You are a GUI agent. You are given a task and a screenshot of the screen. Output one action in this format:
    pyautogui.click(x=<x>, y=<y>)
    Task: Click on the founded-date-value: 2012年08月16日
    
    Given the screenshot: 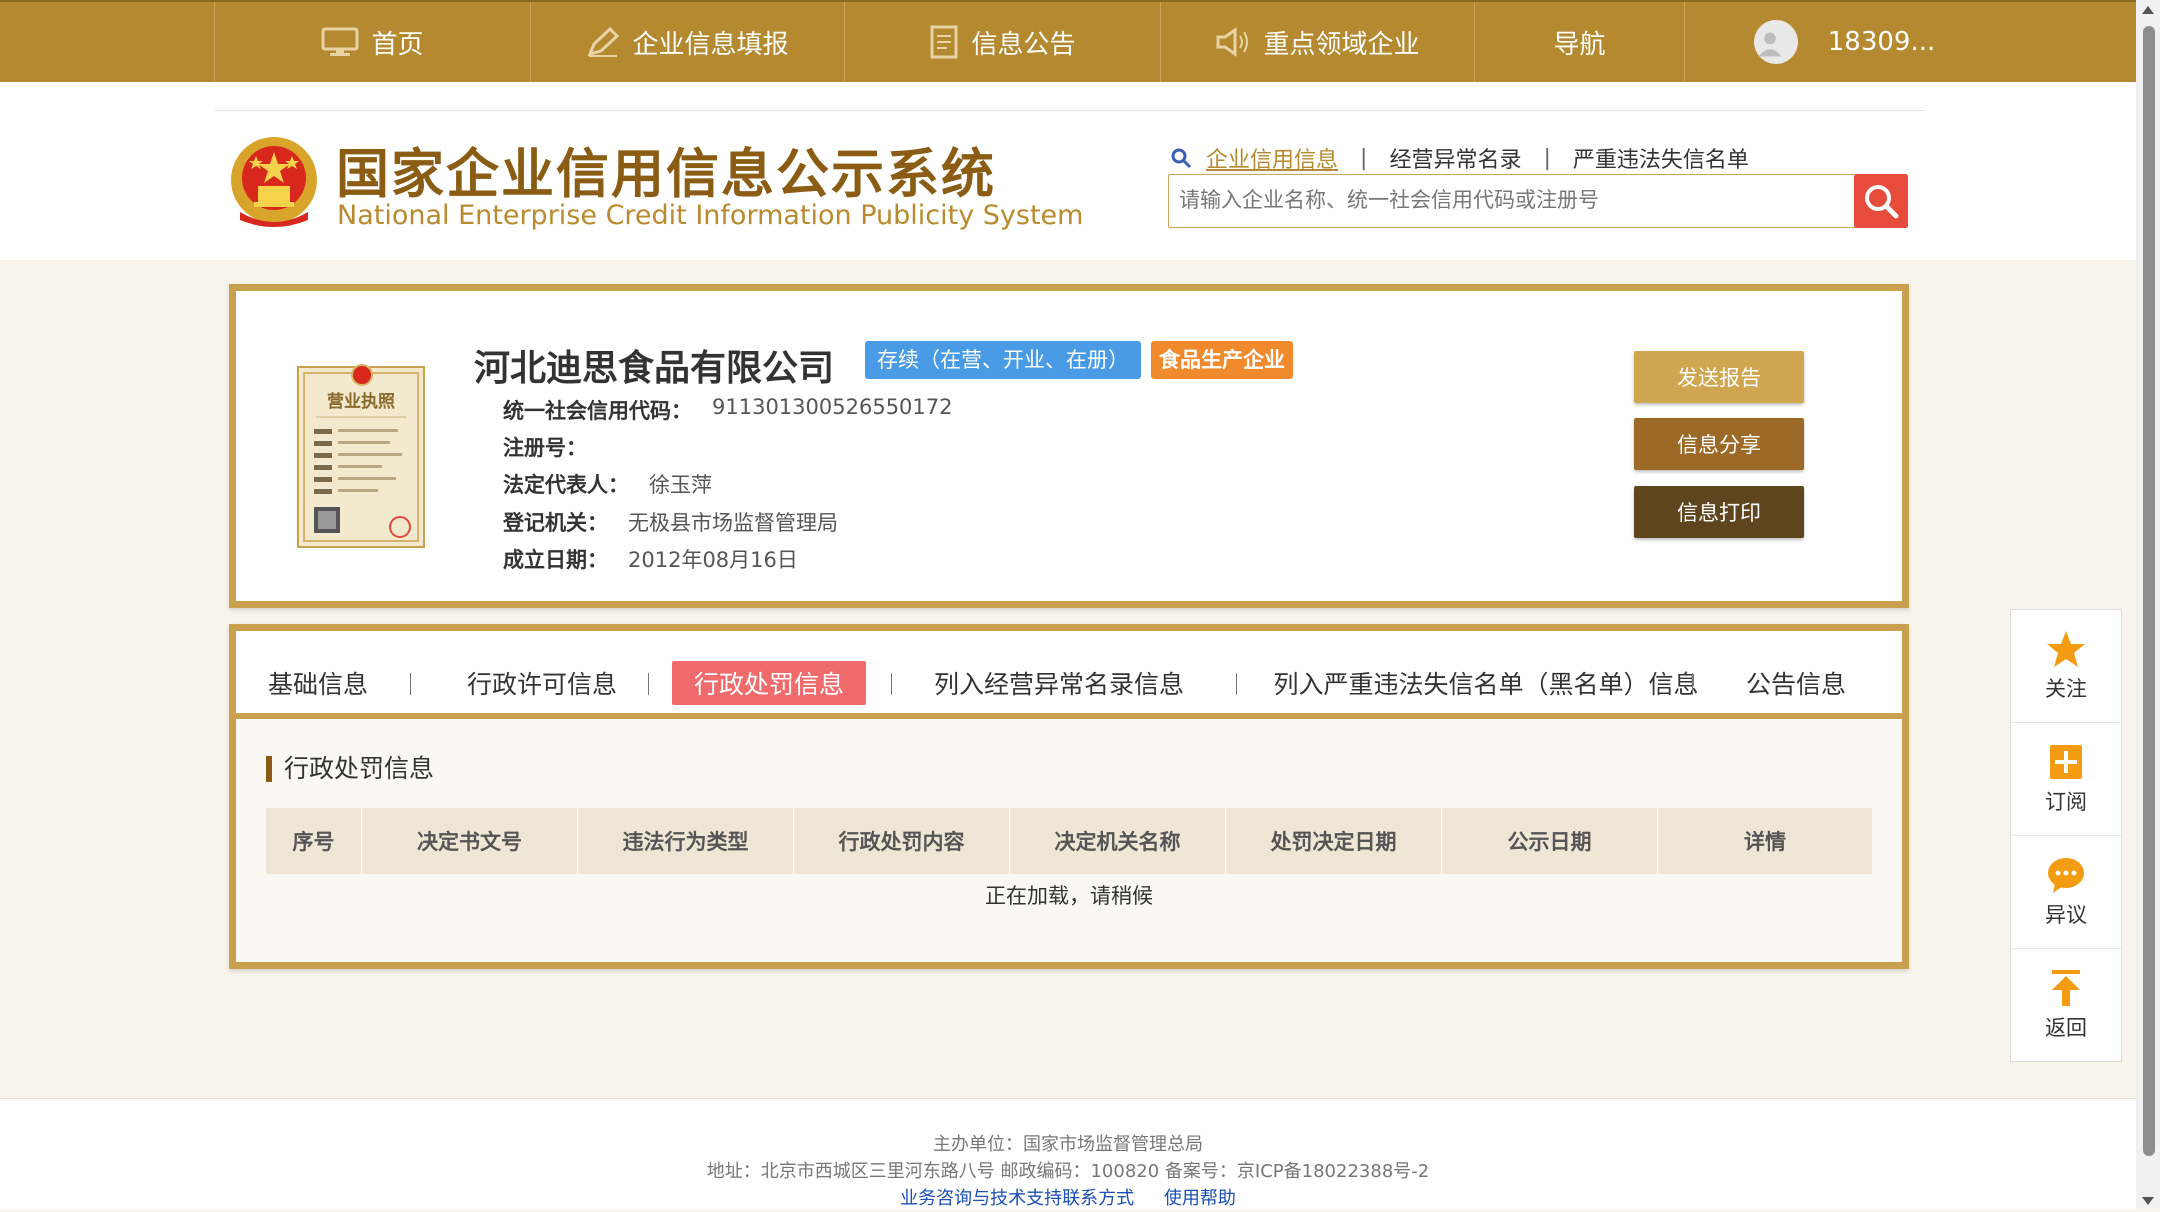 What is the action you would take?
    pyautogui.click(x=713, y=560)
    